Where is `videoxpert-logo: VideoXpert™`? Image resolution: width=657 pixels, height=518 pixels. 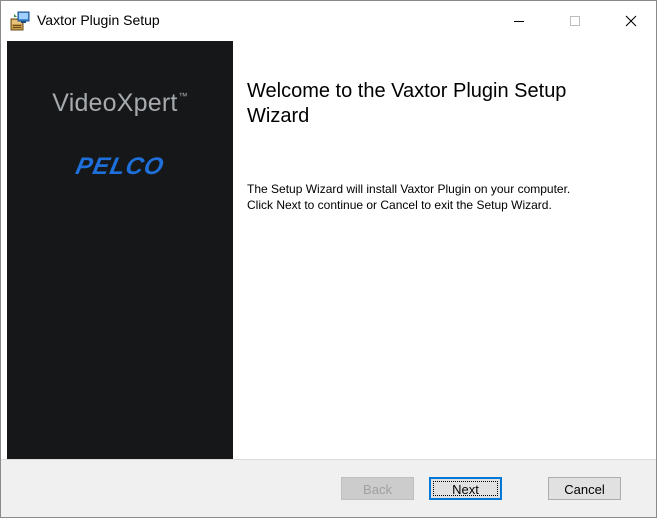 videoxpert-logo: VideoXpert™ is located at coordinates (120, 103).